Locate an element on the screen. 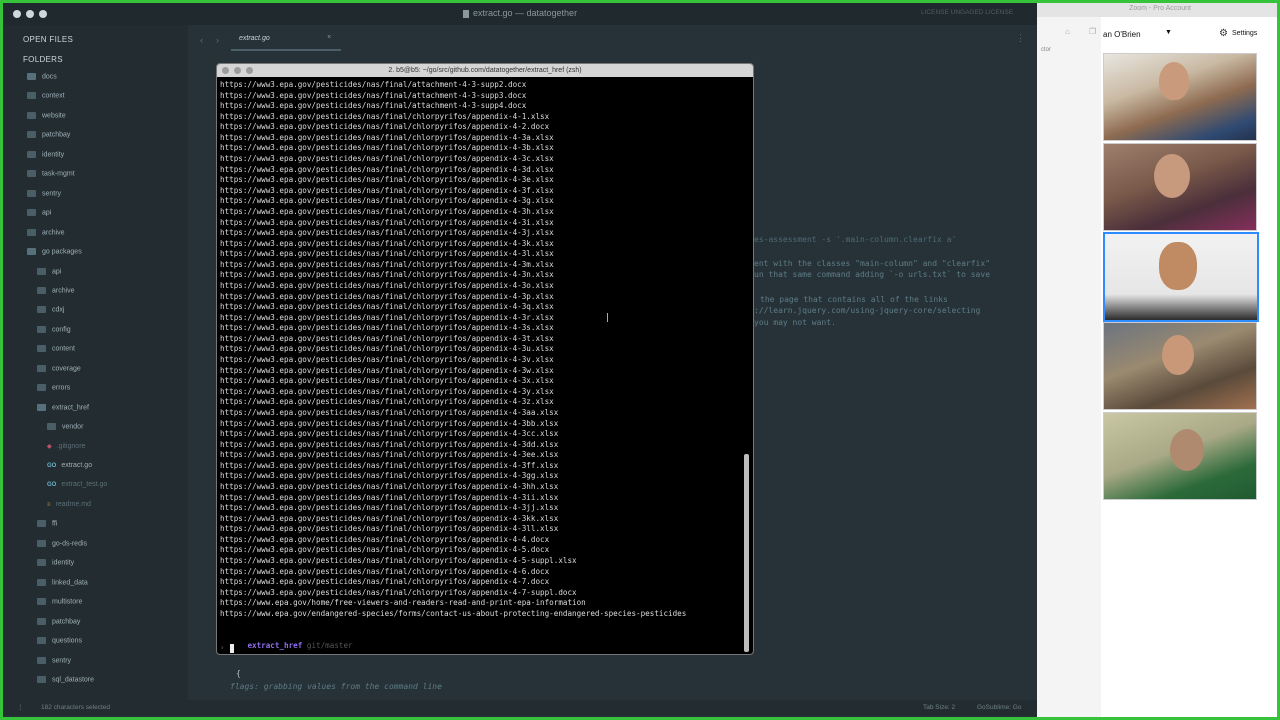 The width and height of the screenshot is (1280, 720). sidebar-item: go packages is located at coordinates (54, 251).